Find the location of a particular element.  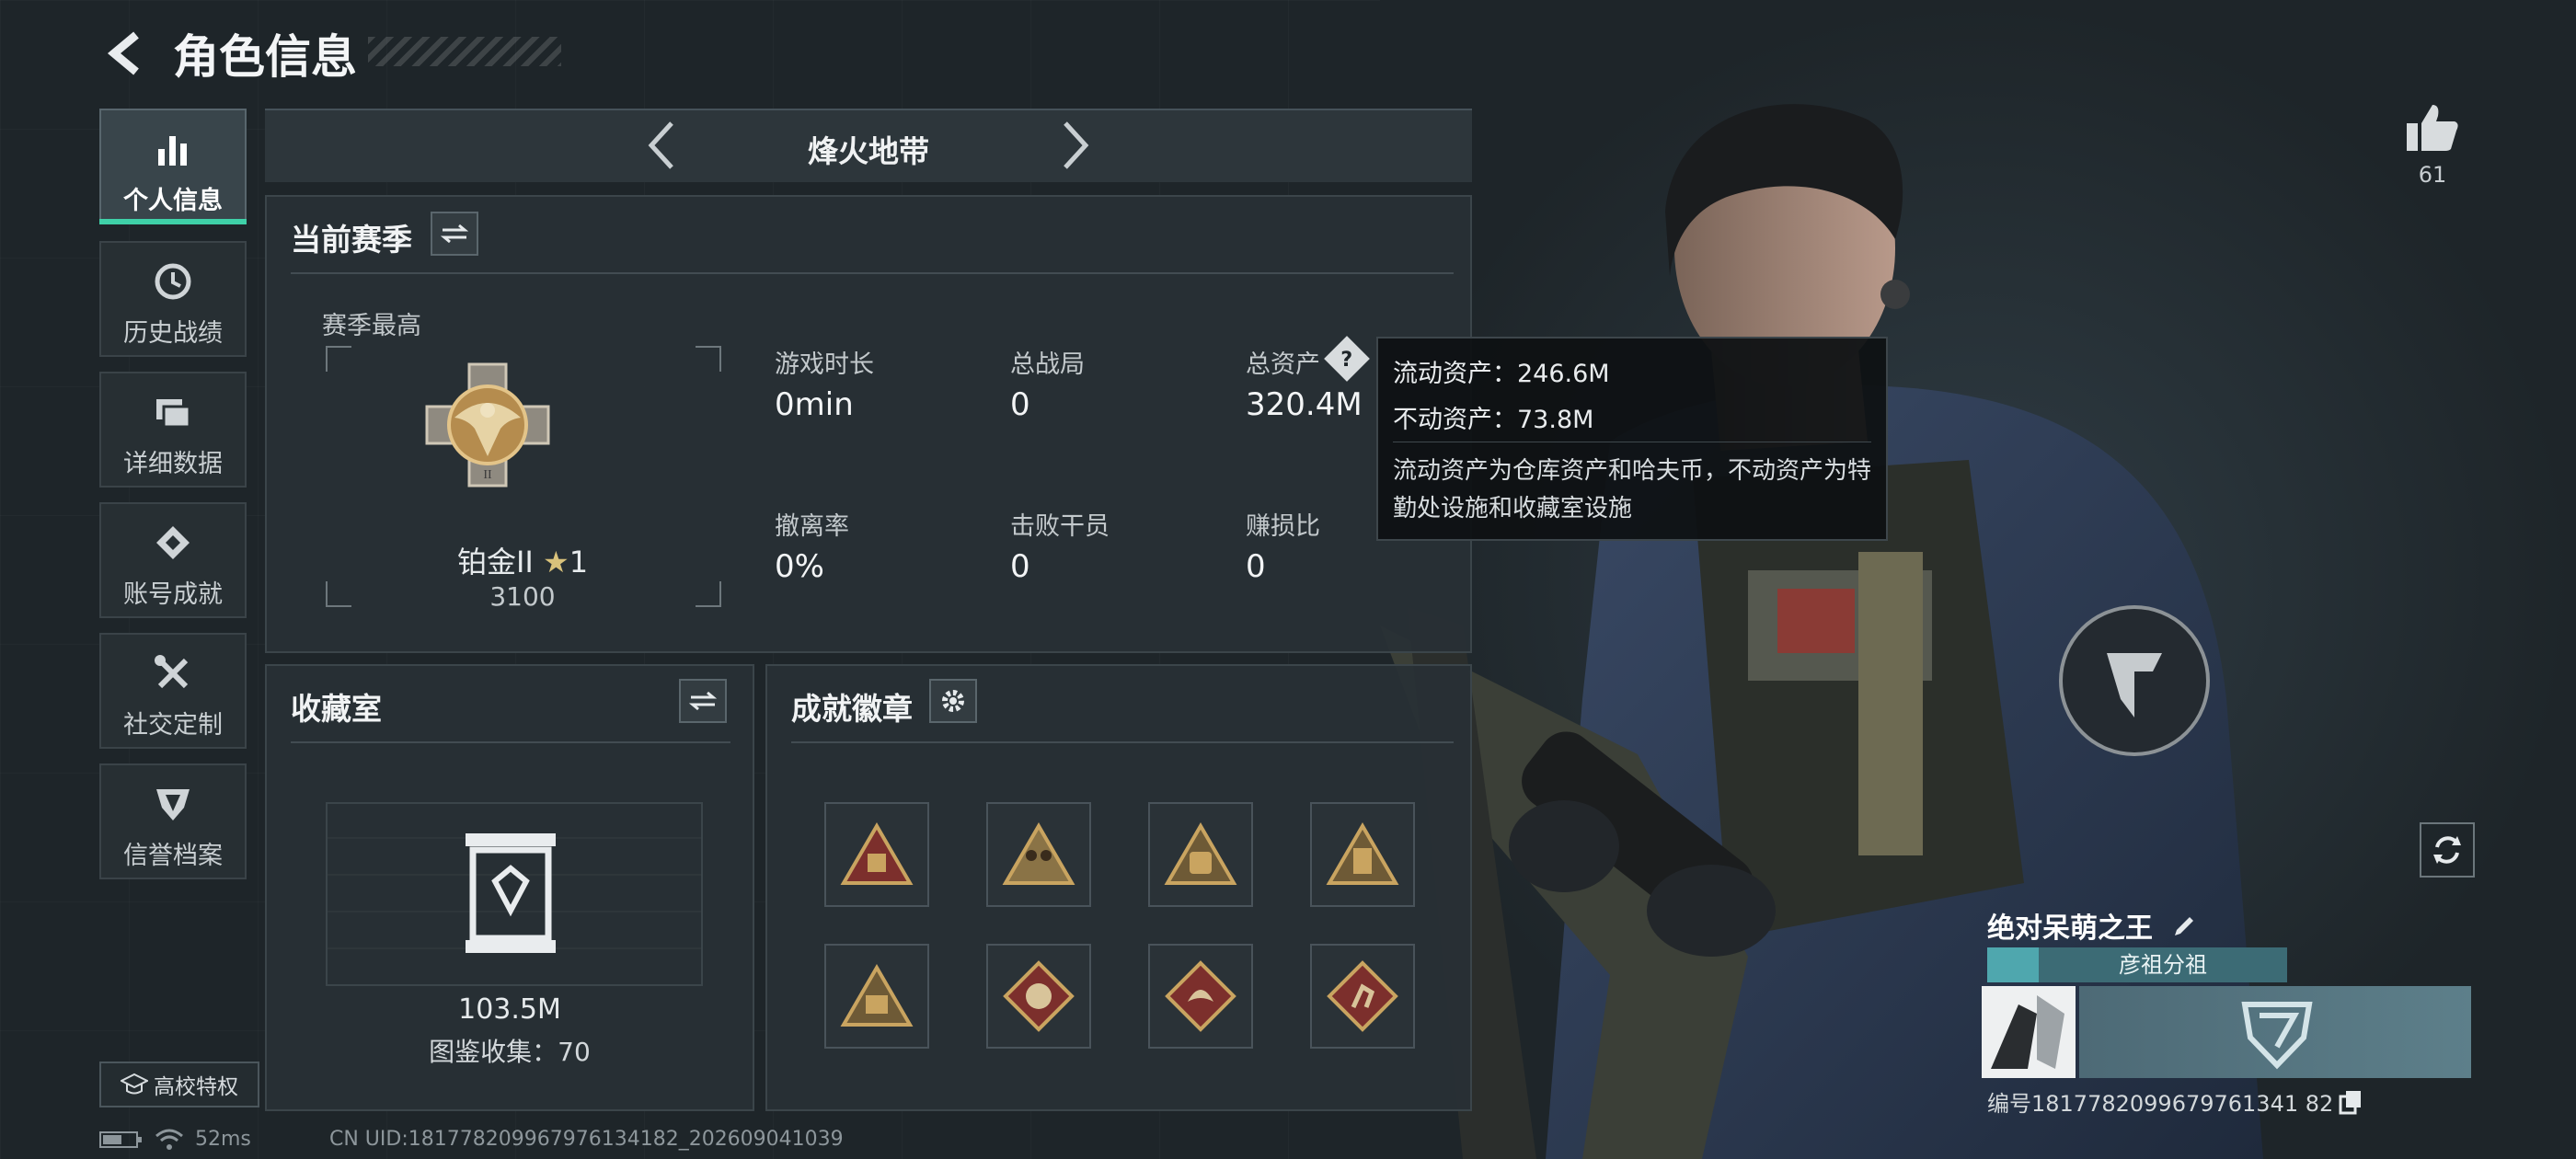

achievement-icon is located at coordinates (173, 543).